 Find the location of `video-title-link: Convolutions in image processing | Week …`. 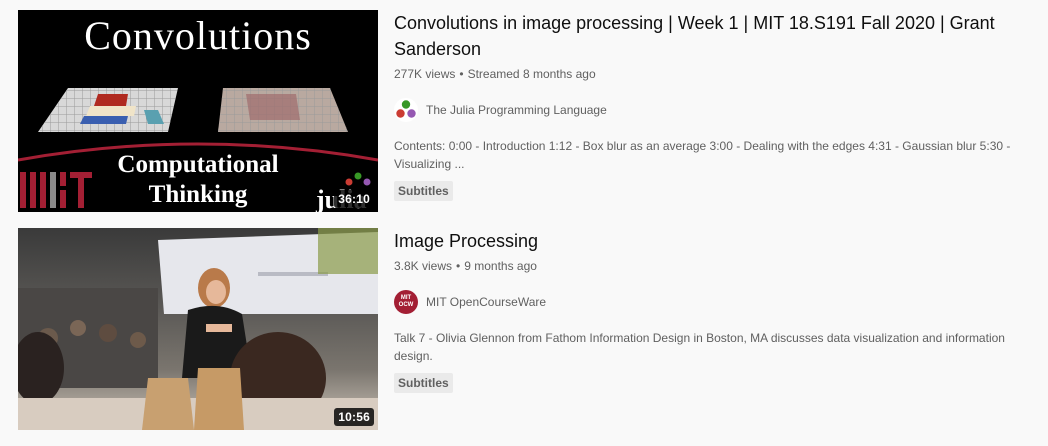

video-title-link: Convolutions in image processing | Week … is located at coordinates (721, 36).